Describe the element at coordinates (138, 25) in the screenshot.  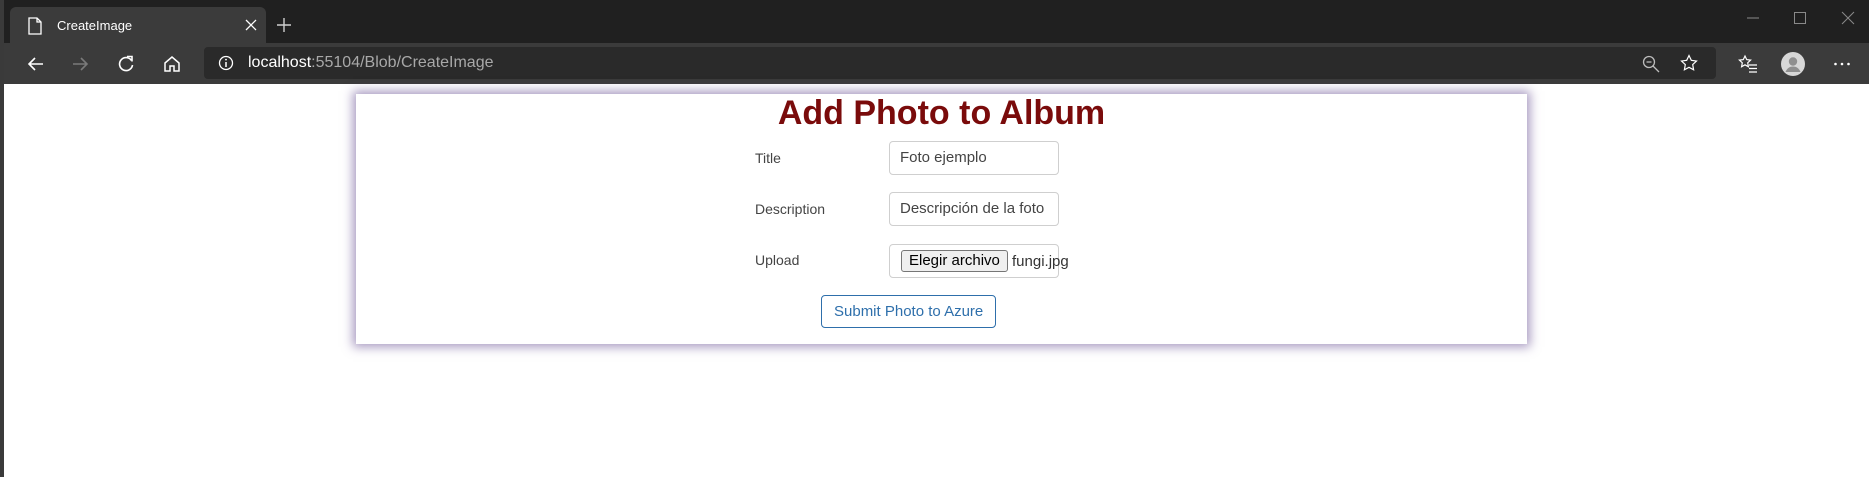
I see `tab-createimage: CreateImage` at that location.